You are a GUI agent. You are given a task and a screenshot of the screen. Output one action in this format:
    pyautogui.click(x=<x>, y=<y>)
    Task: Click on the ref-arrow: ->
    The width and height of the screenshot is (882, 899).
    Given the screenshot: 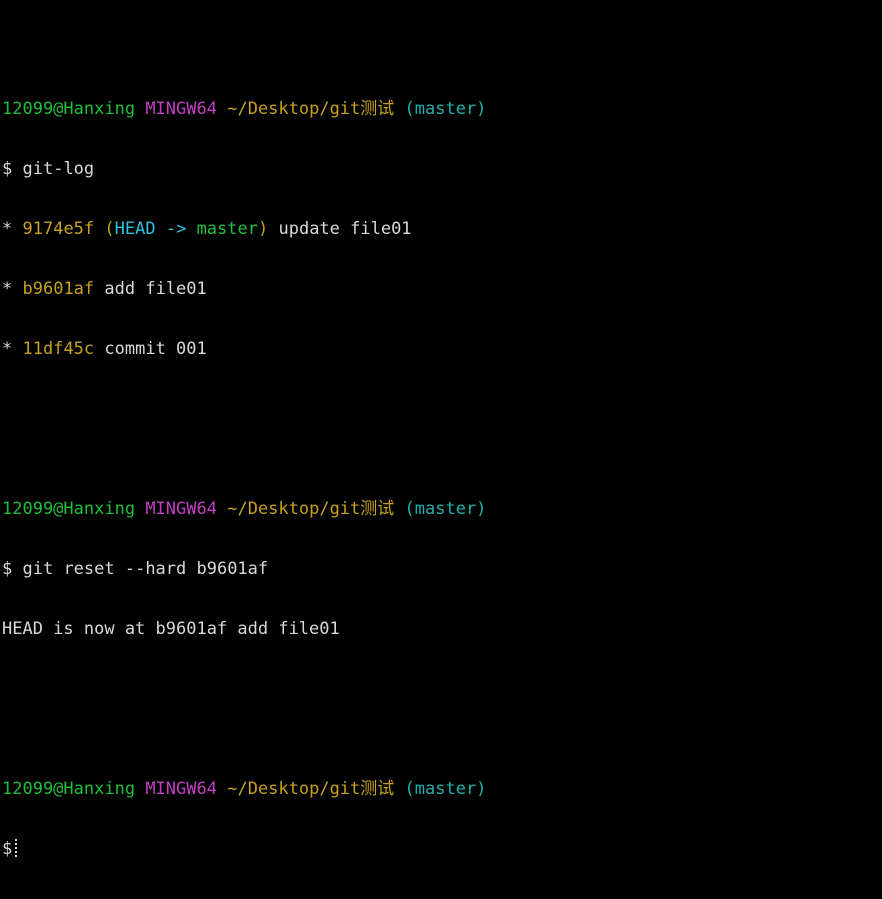 What is the action you would take?
    pyautogui.click(x=176, y=229)
    